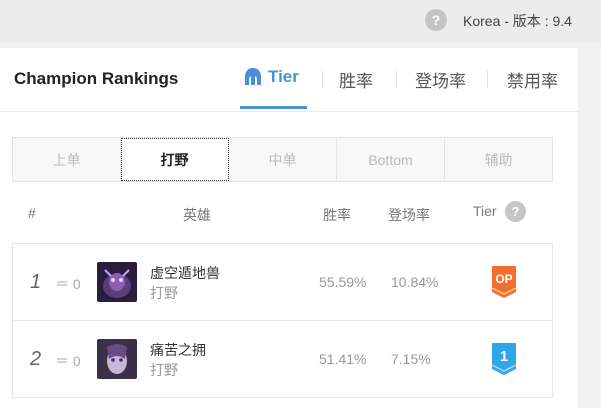 Image resolution: width=601 pixels, height=408 pixels. Describe the element at coordinates (517, 21) in the screenshot. I see `region-version: Korea - 版本 : 9.4` at that location.